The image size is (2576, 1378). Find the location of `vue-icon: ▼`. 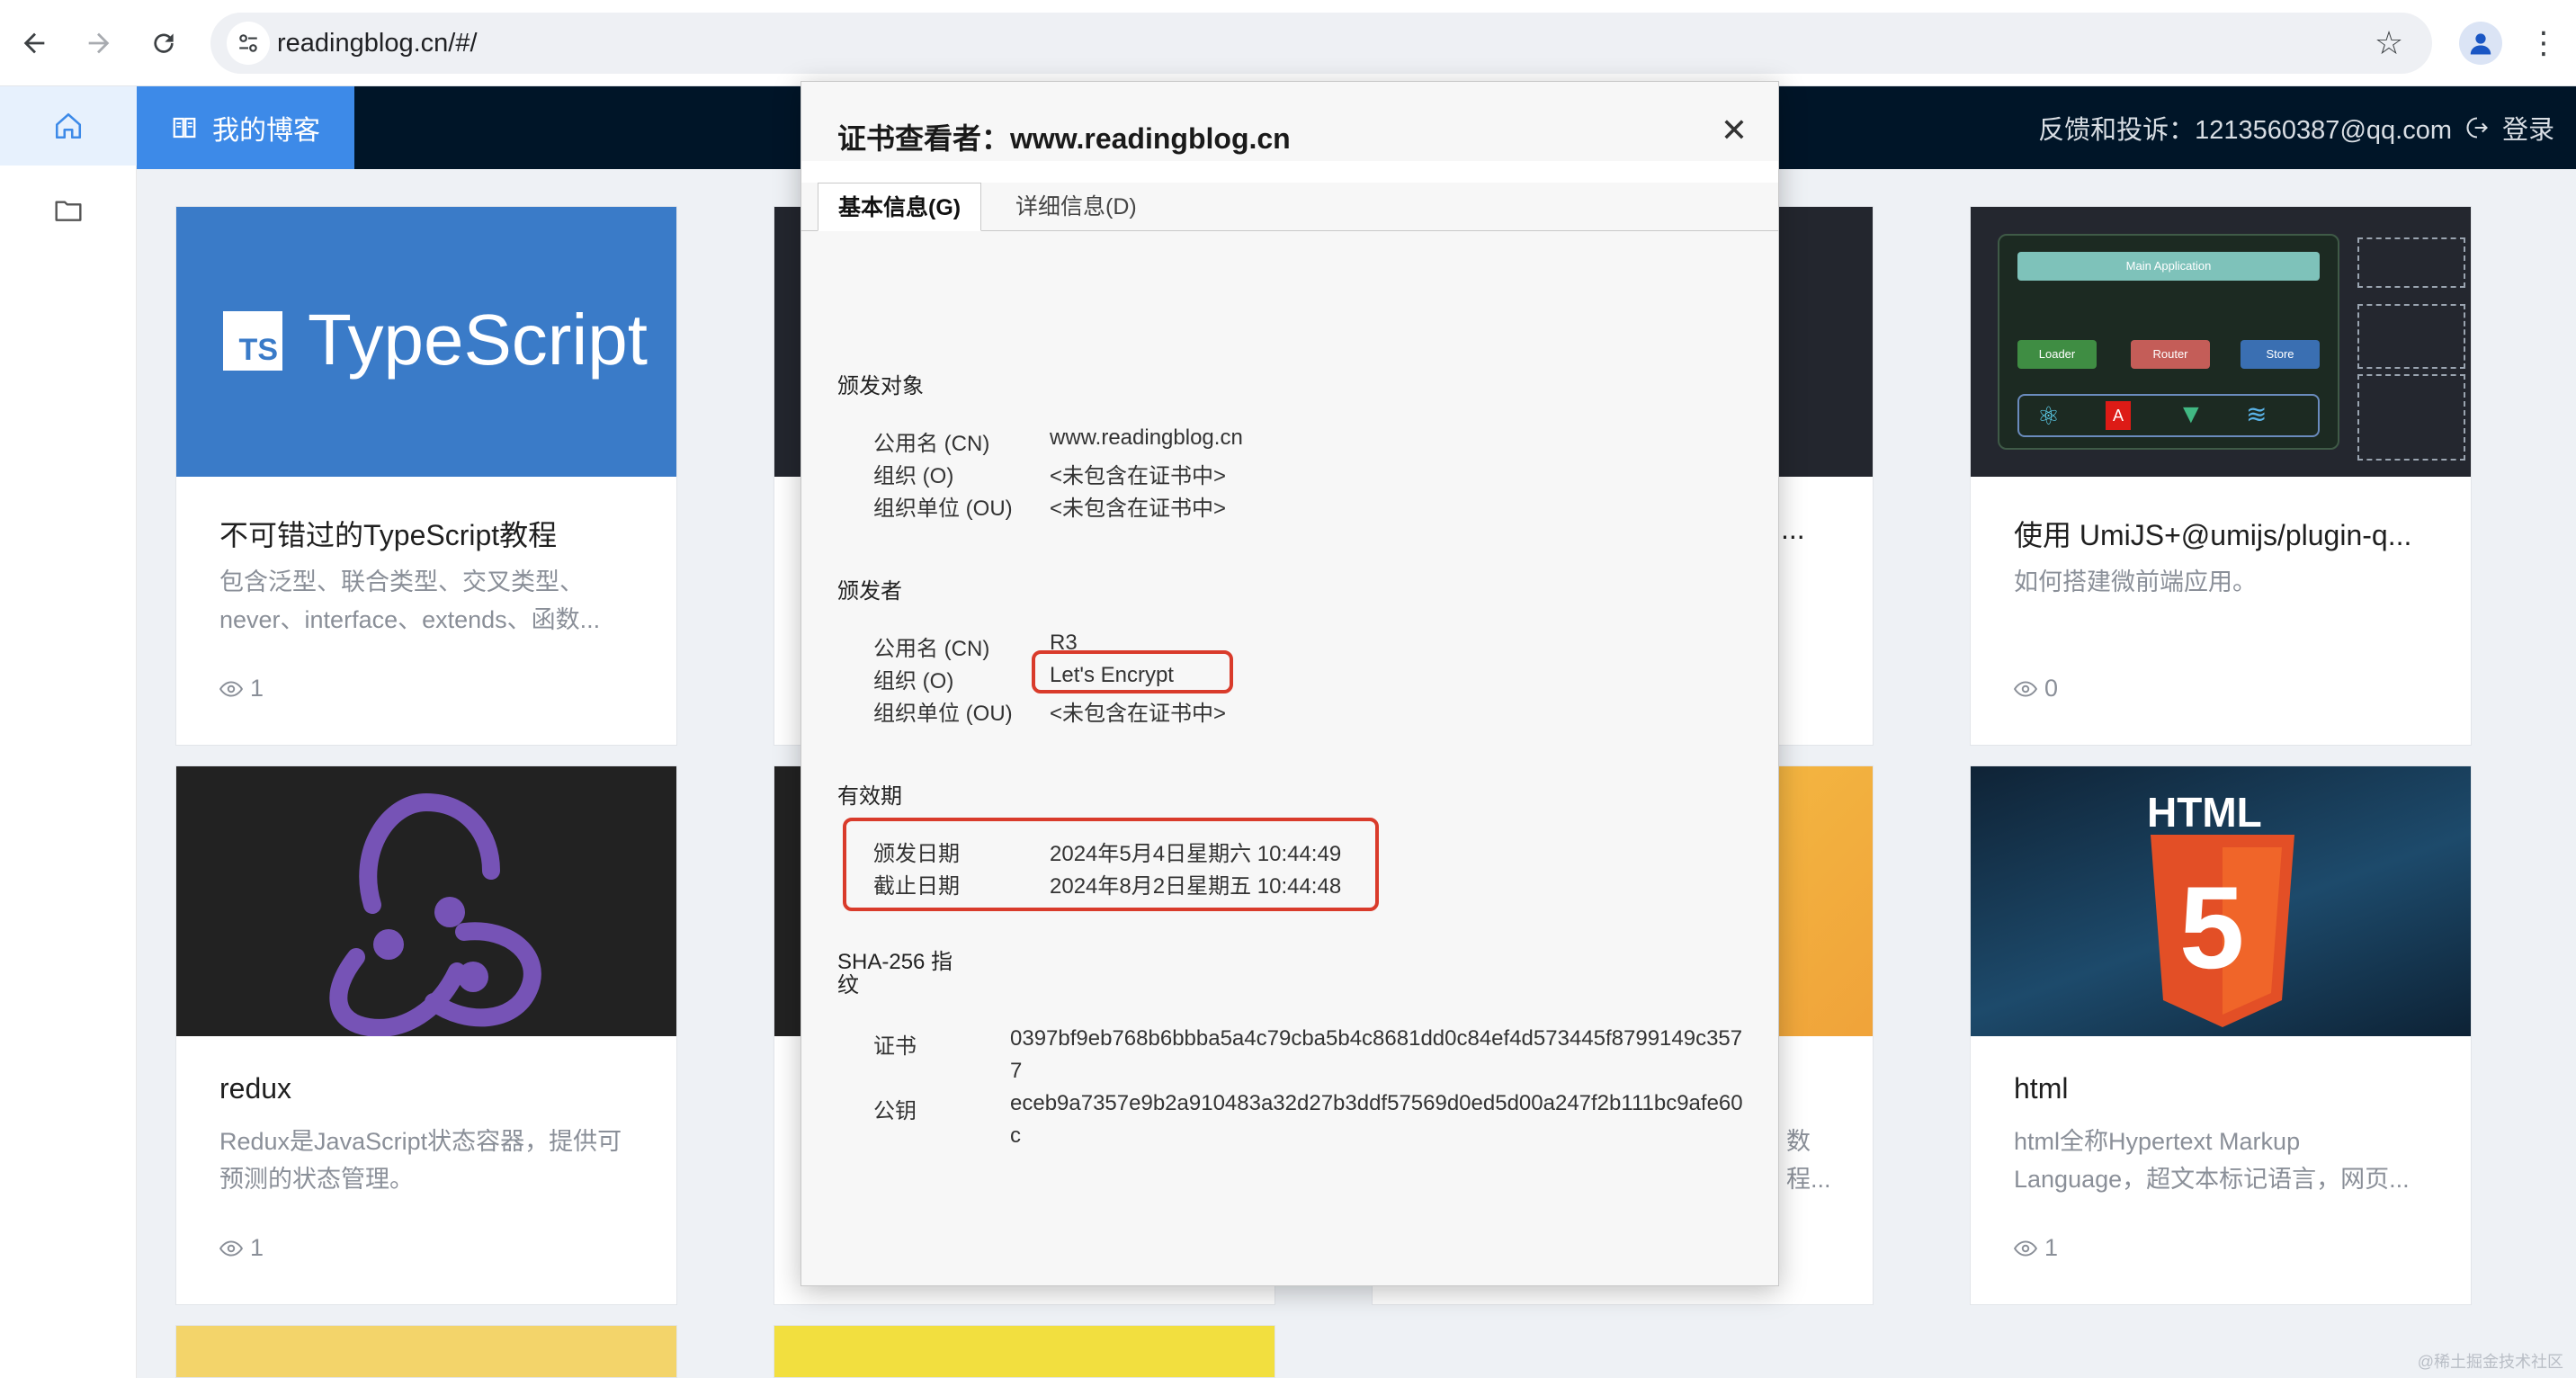

vue-icon: ▼ is located at coordinates (2191, 414).